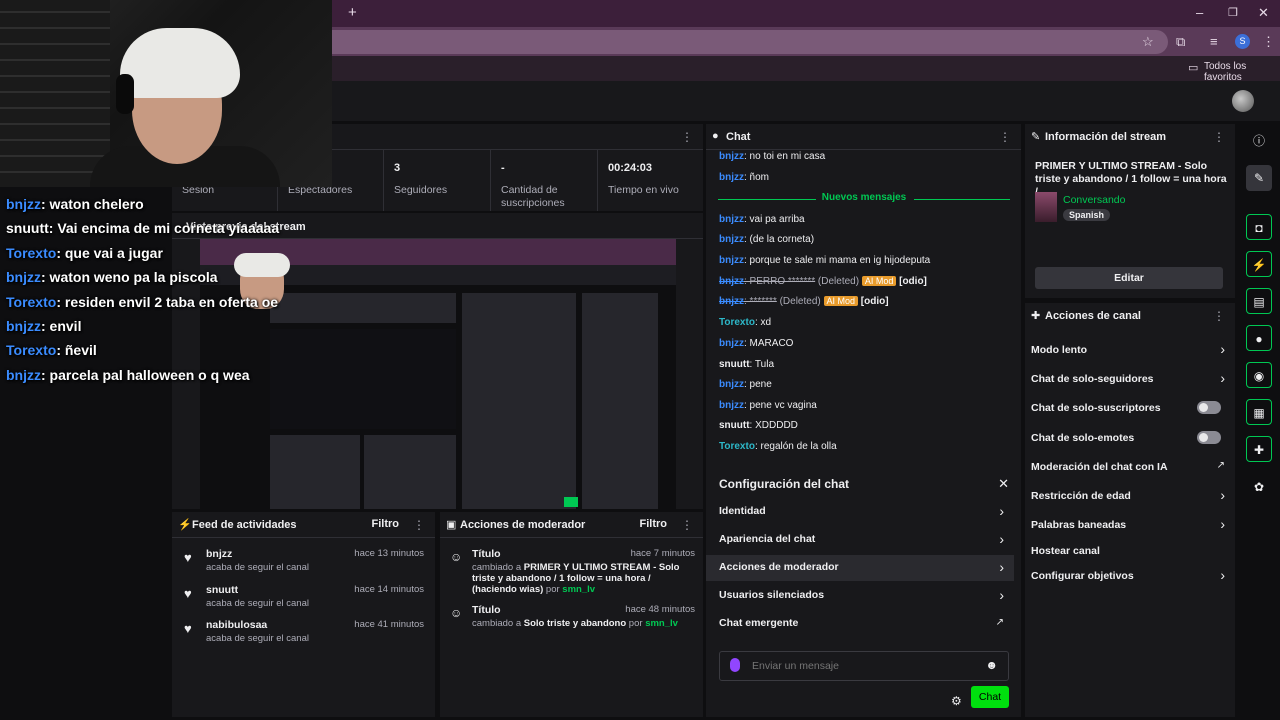 This screenshot has width=1280, height=720. I want to click on chat-bubble-icon: ●, so click(1259, 338).